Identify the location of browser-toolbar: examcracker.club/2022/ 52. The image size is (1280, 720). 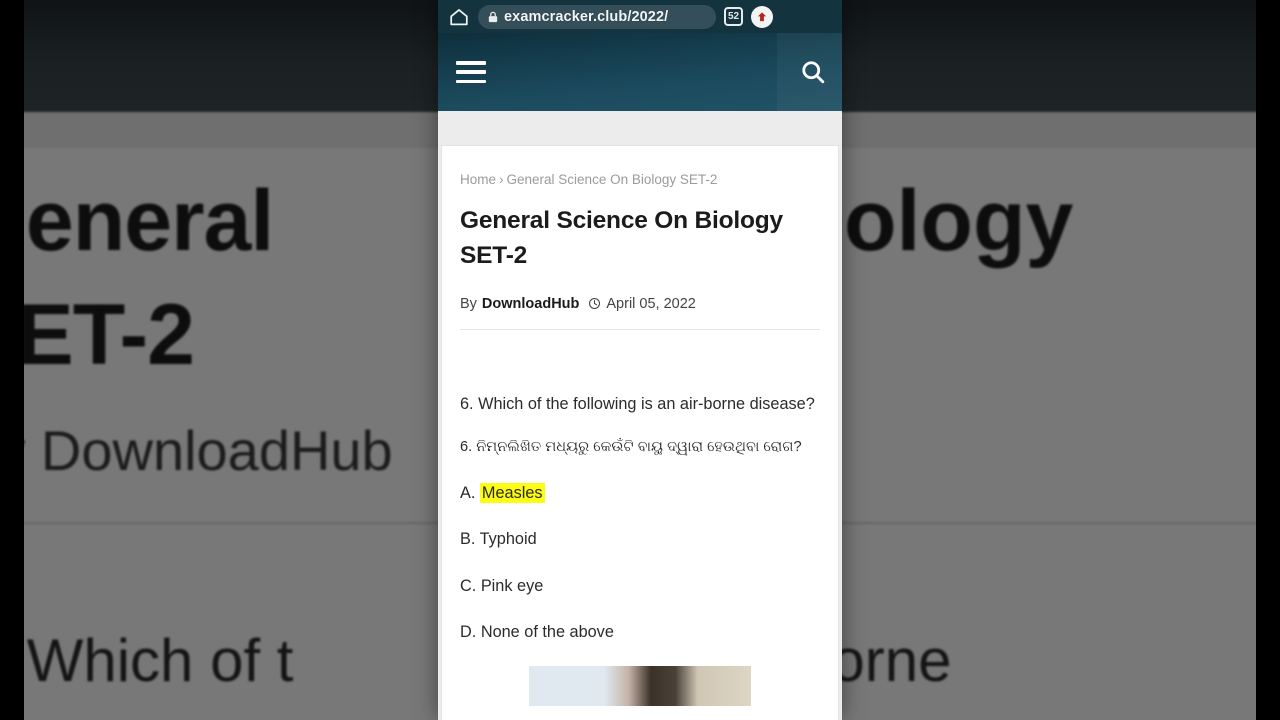
(640, 16).